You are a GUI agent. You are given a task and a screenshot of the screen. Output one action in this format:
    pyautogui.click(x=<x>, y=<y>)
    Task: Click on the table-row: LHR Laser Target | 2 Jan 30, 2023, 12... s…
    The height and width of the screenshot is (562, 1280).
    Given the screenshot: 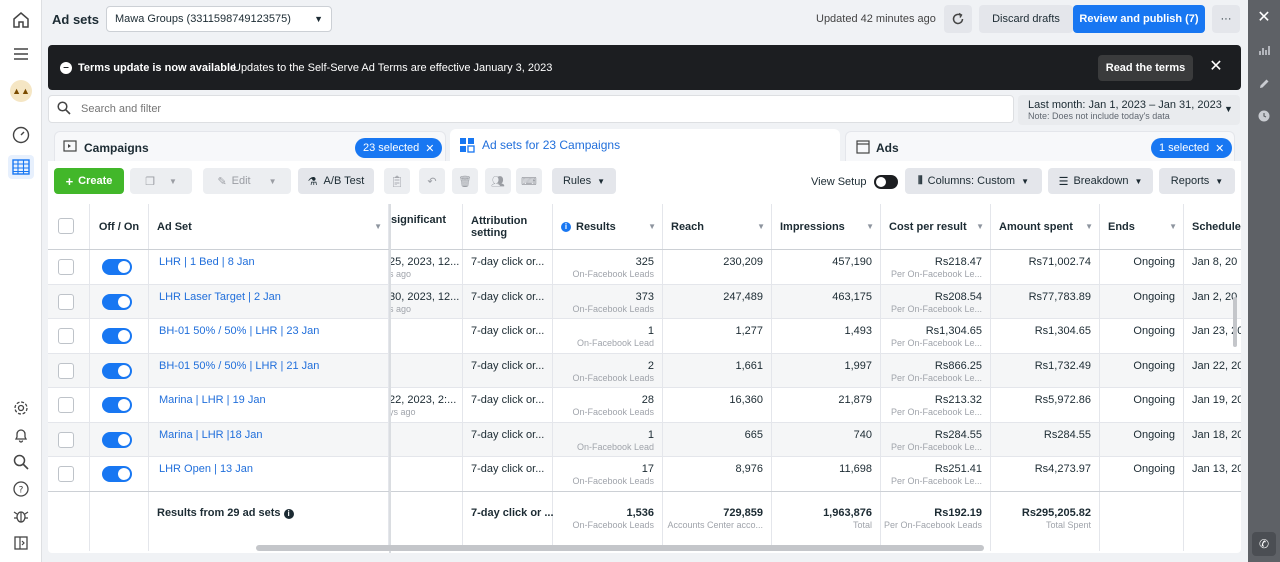 What is the action you would take?
    pyautogui.click(x=644, y=301)
    